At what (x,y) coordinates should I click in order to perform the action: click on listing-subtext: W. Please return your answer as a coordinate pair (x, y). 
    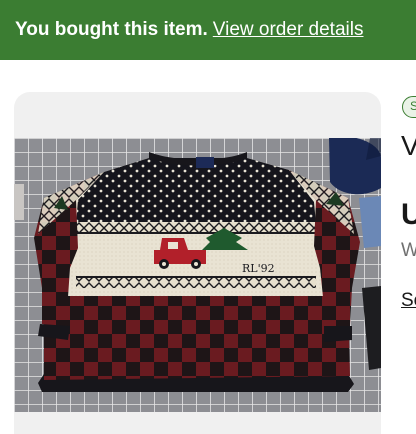
    Looking at the image, I should click on (408, 250).